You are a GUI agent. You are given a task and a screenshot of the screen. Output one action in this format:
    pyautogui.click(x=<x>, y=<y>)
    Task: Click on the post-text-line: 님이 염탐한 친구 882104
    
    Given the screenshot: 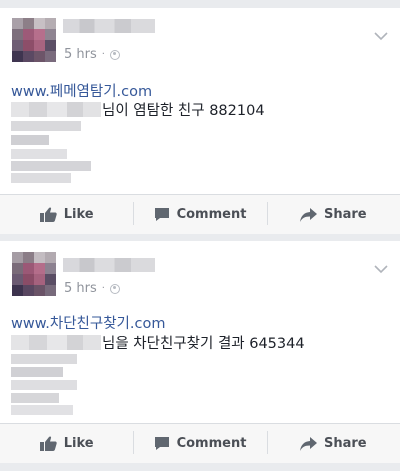 What is the action you would take?
    pyautogui.click(x=138, y=109)
    